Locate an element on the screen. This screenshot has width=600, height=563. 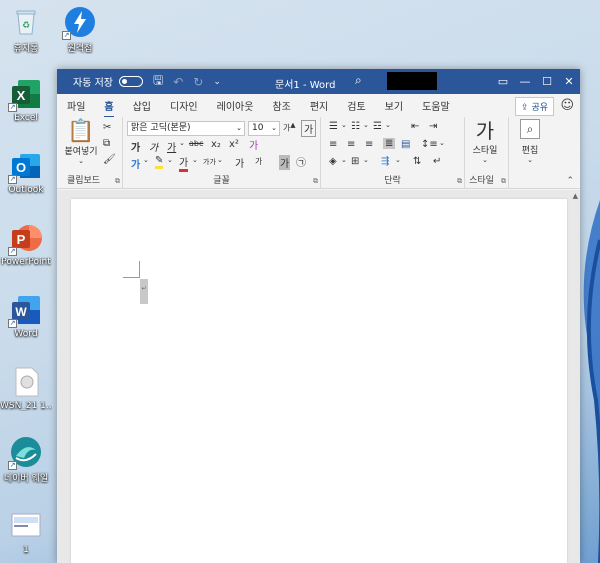
decrease-indent-icon: ⇤ is located at coordinates (415, 126).